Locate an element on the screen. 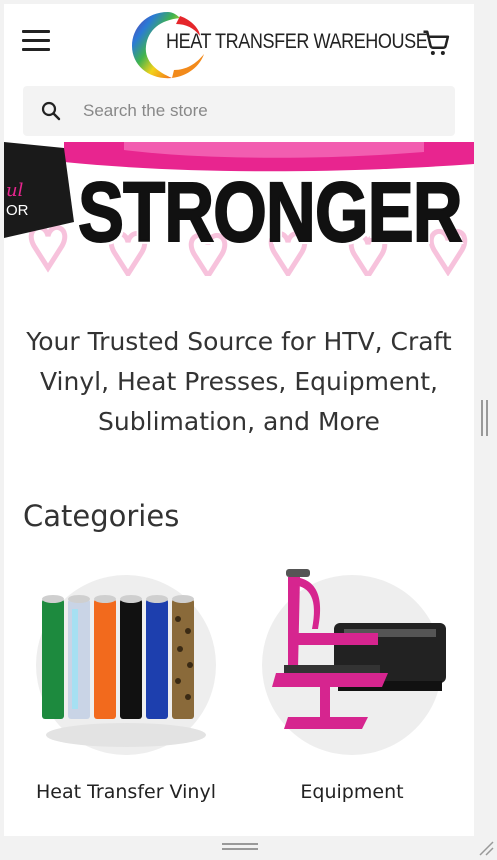  categories-heading: Categories is located at coordinates (101, 516).